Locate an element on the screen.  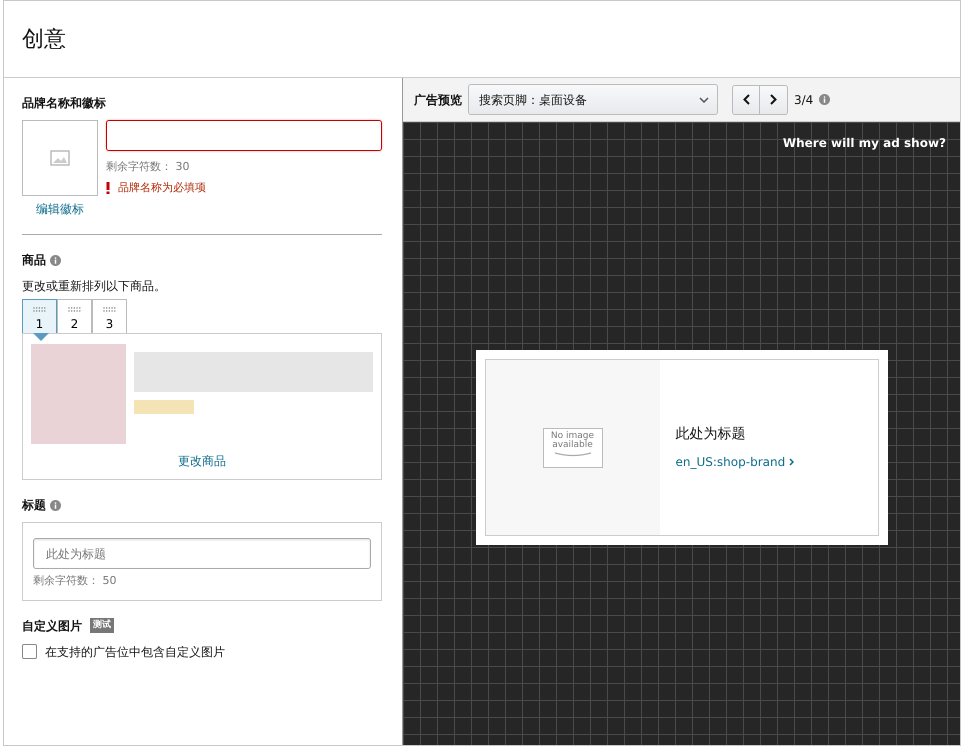
checkbox is located at coordinates (29, 651).